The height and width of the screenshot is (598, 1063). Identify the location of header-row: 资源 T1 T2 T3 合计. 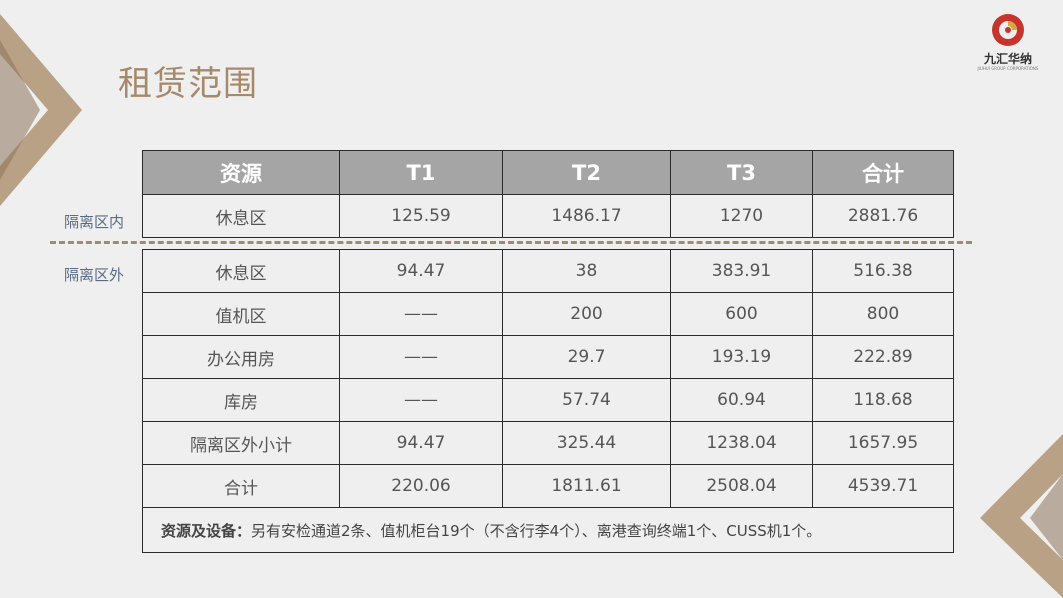
(548, 172).